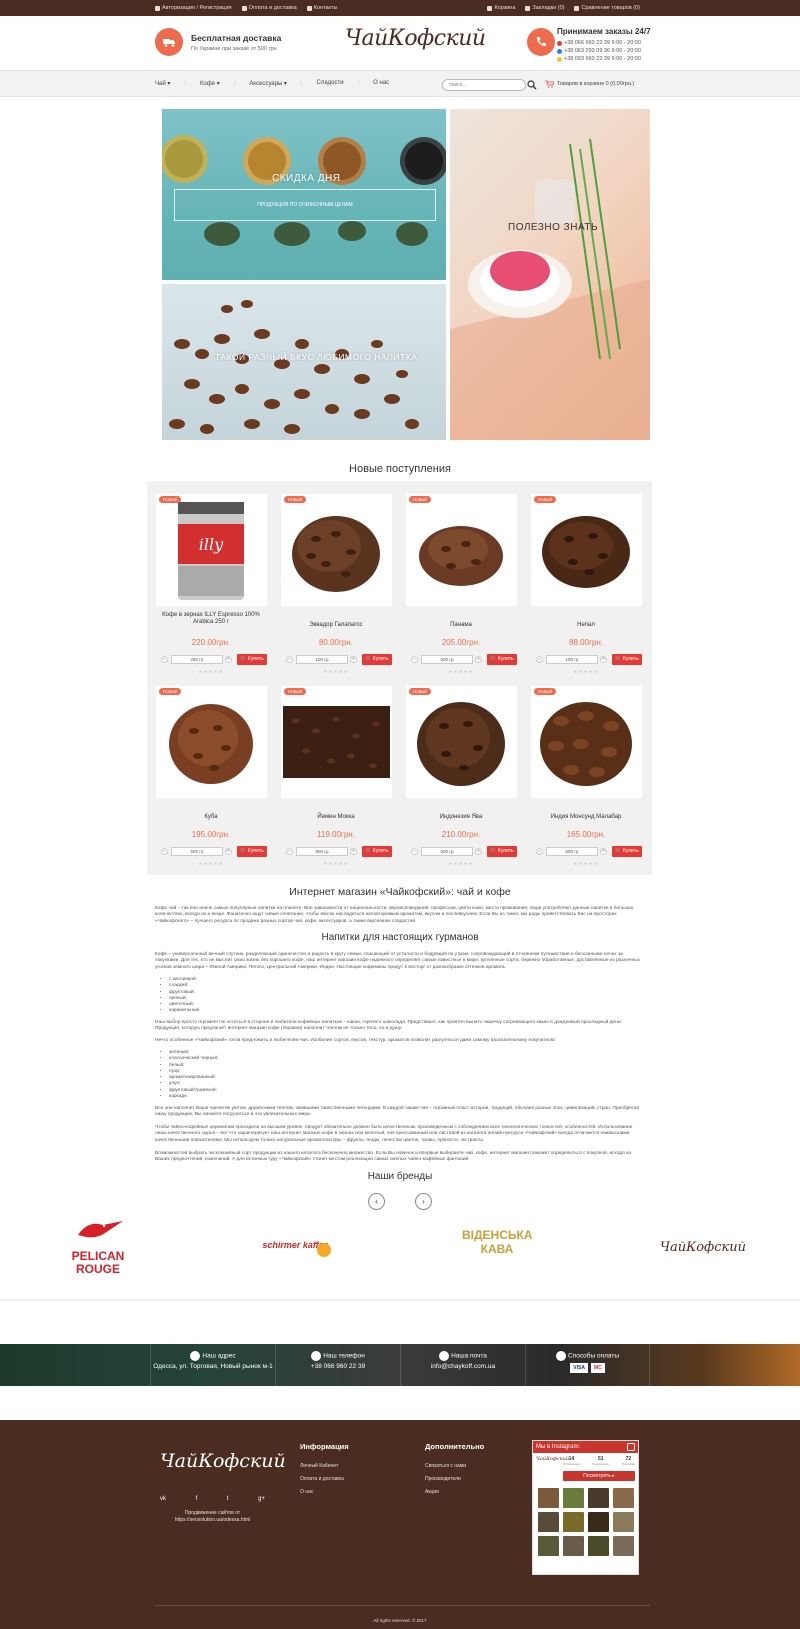 The height and width of the screenshot is (1629, 800). I want to click on product-name: Непал, so click(586, 625).